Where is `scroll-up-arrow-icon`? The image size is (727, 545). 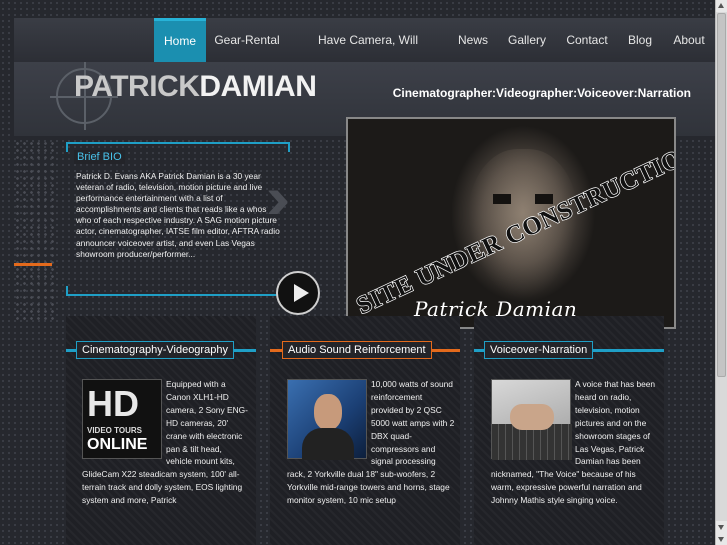 scroll-up-arrow-icon is located at coordinates (721, 6).